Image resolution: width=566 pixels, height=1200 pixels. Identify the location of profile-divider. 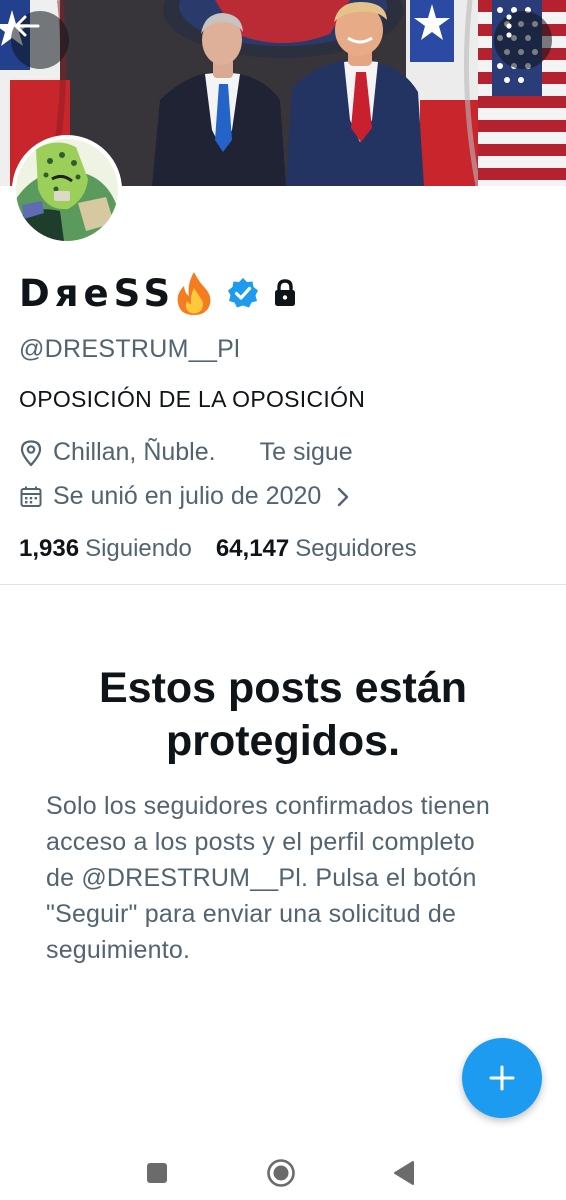
(283, 584).